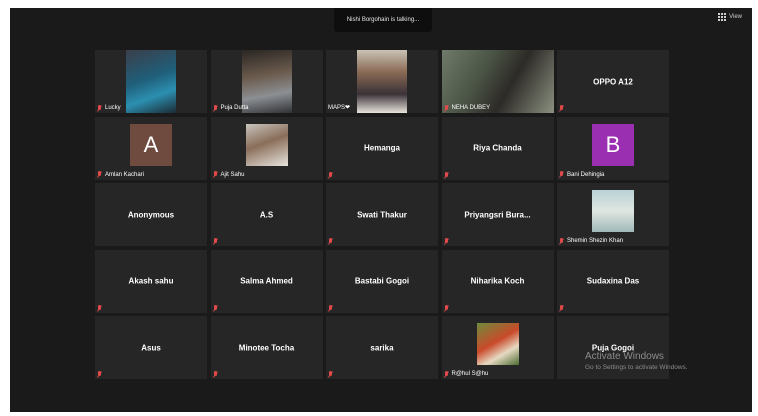 Image resolution: width=758 pixels, height=416 pixels. What do you see at coordinates (636, 367) in the screenshot?
I see `watermark-subtitle: Go to Settings to activate Windows.` at bounding box center [636, 367].